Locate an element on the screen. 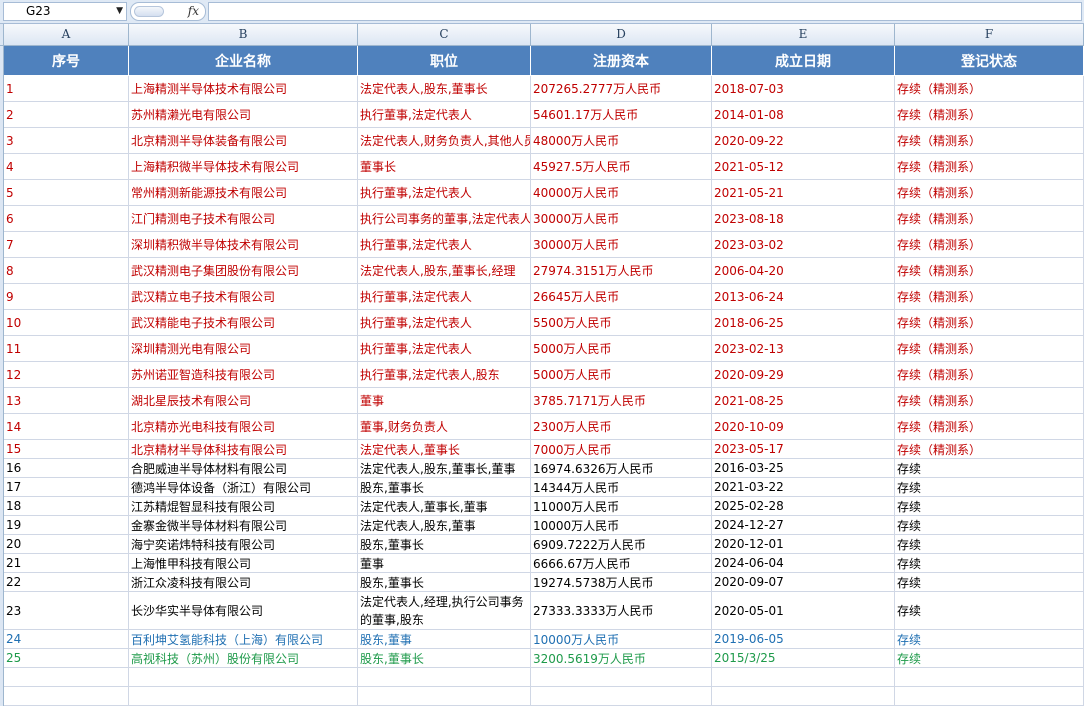  position-cell: 法定代表人,经理,执行公司事务的董事,股东 is located at coordinates (444, 611).